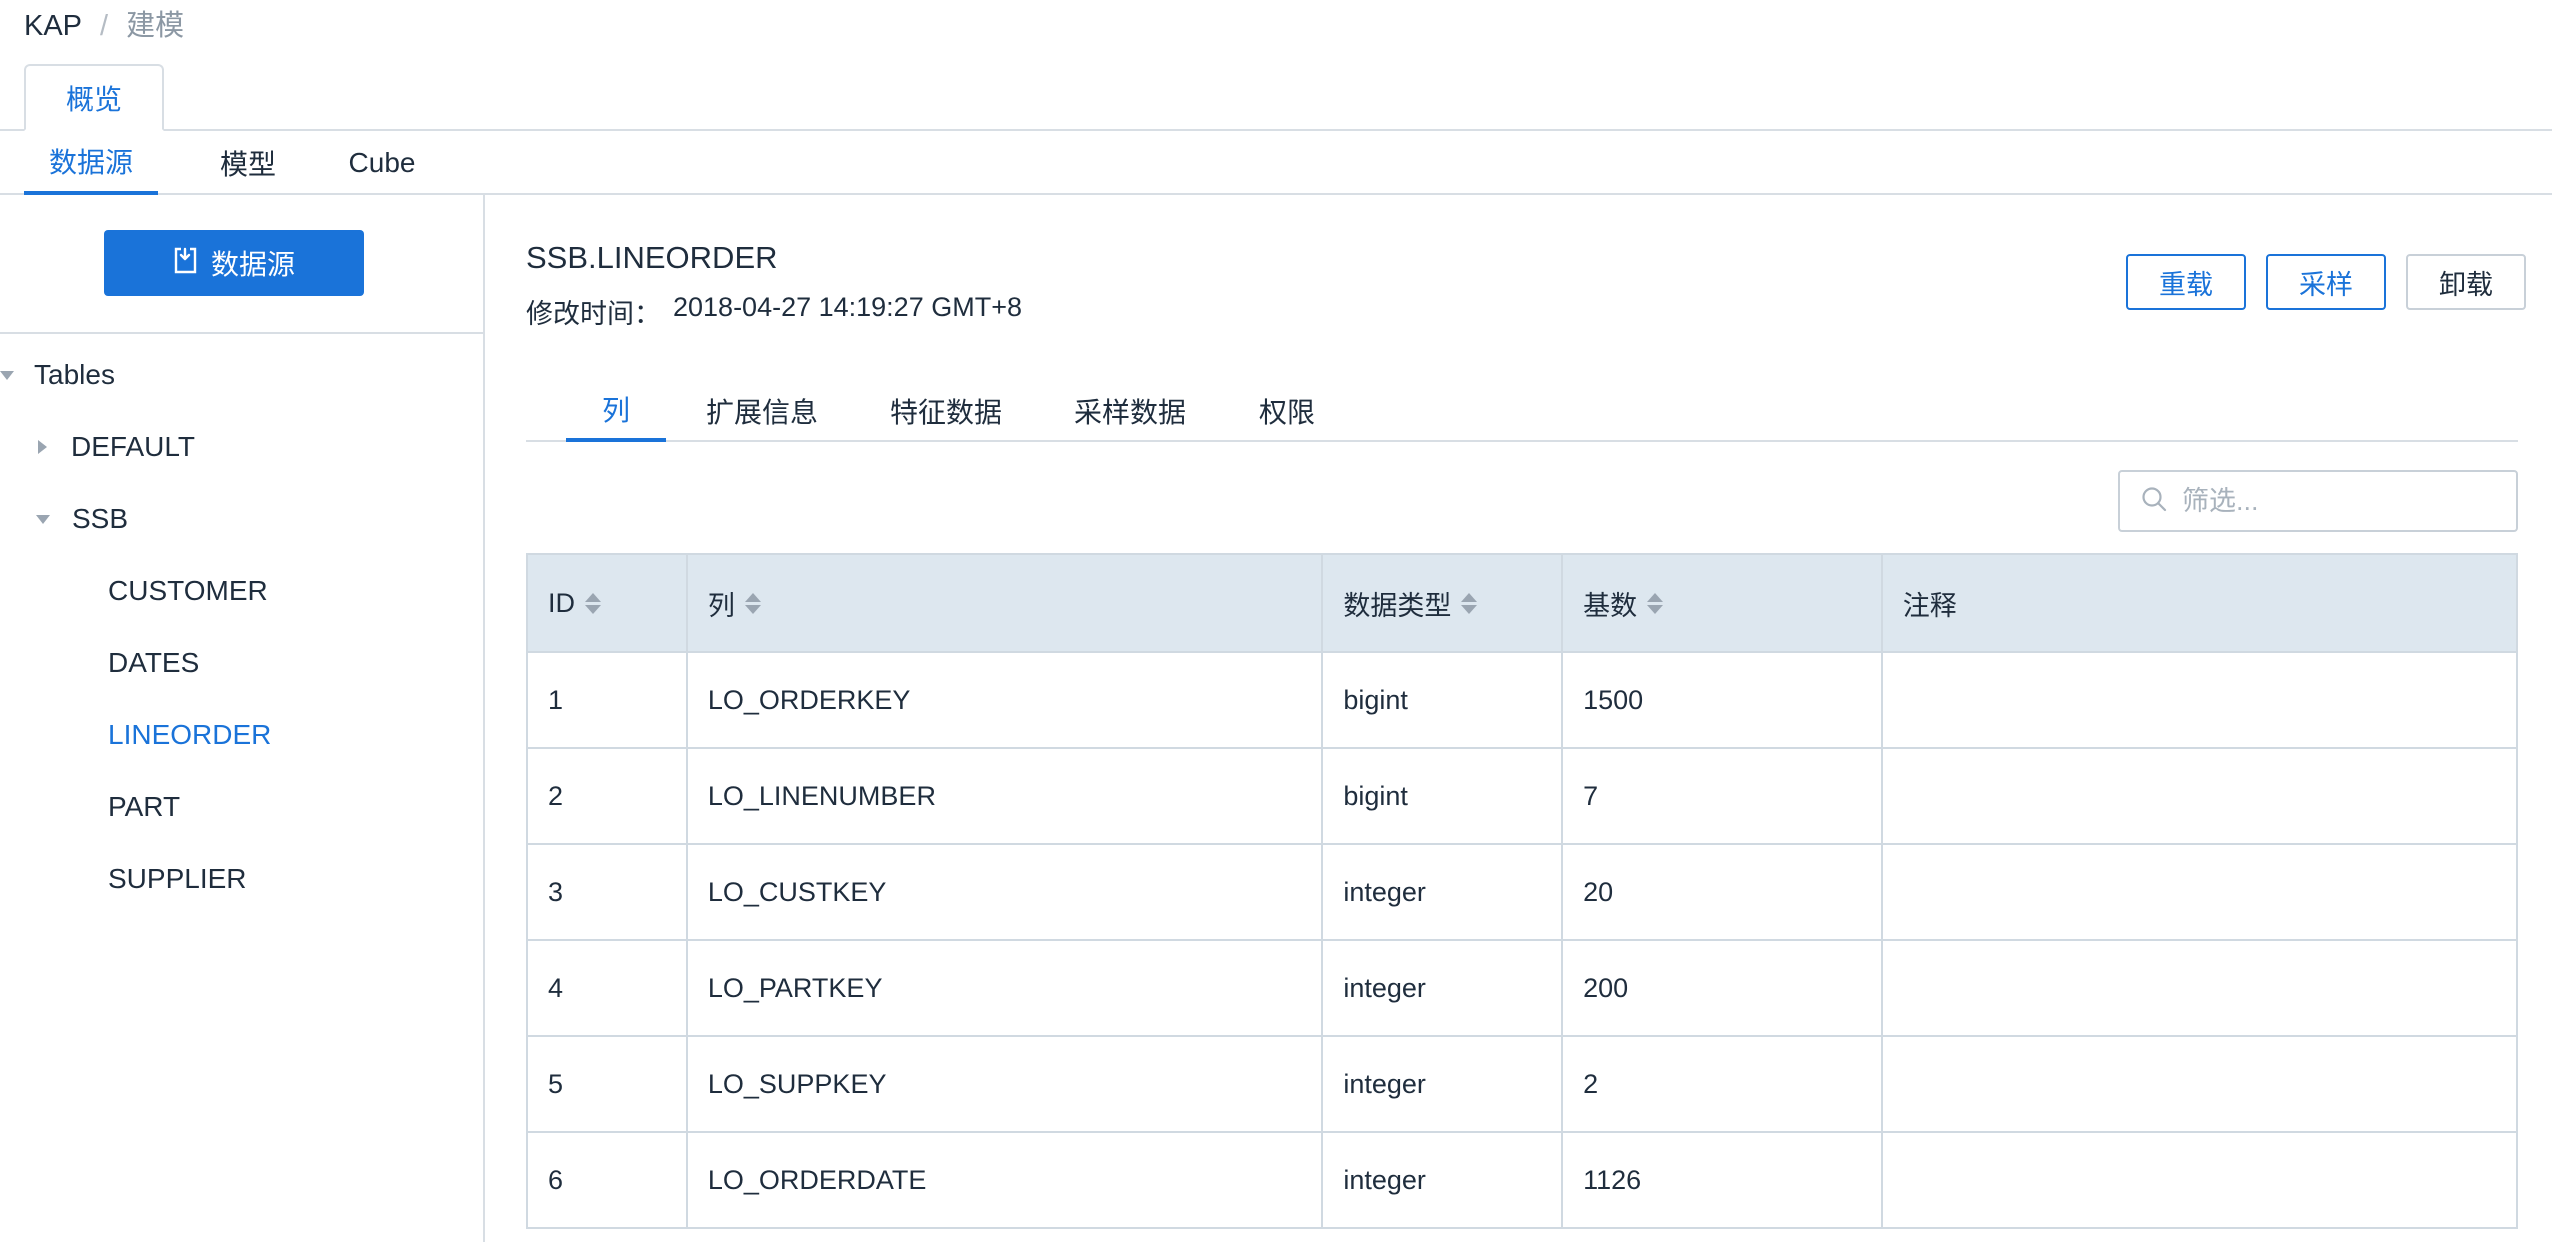 The height and width of the screenshot is (1242, 2552). I want to click on cell-column: LO_SUPPKEY, so click(1004, 1084).